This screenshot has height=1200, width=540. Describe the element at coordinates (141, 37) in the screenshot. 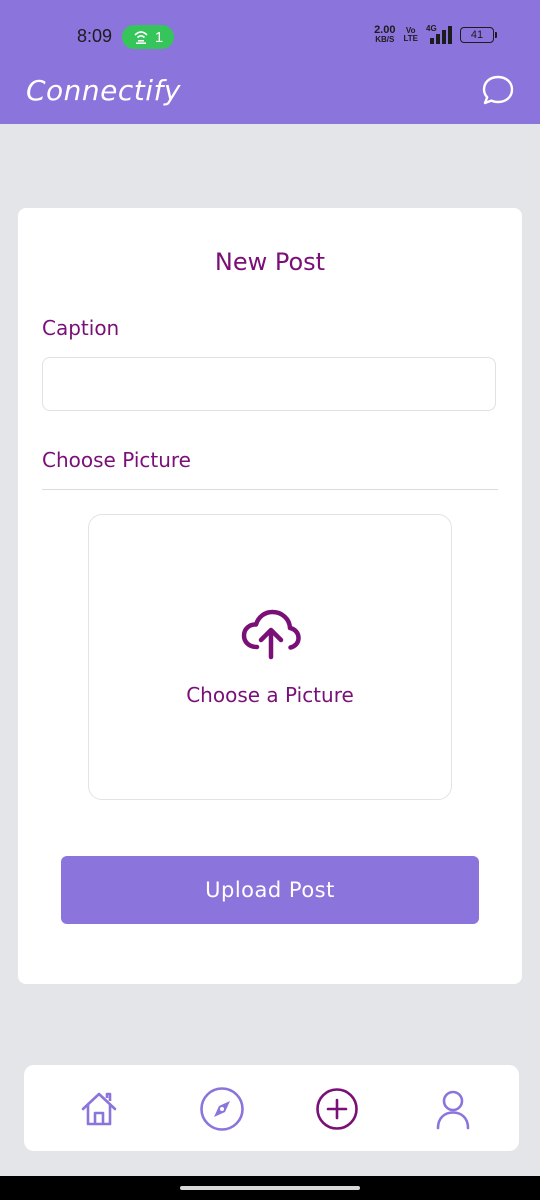

I see `hotspot-icon` at that location.